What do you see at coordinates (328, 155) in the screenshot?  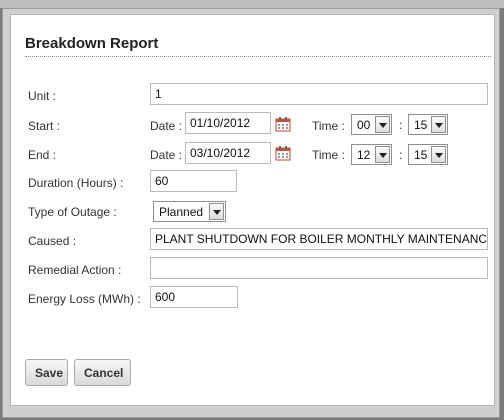 I see `end-time-label: Time :` at bounding box center [328, 155].